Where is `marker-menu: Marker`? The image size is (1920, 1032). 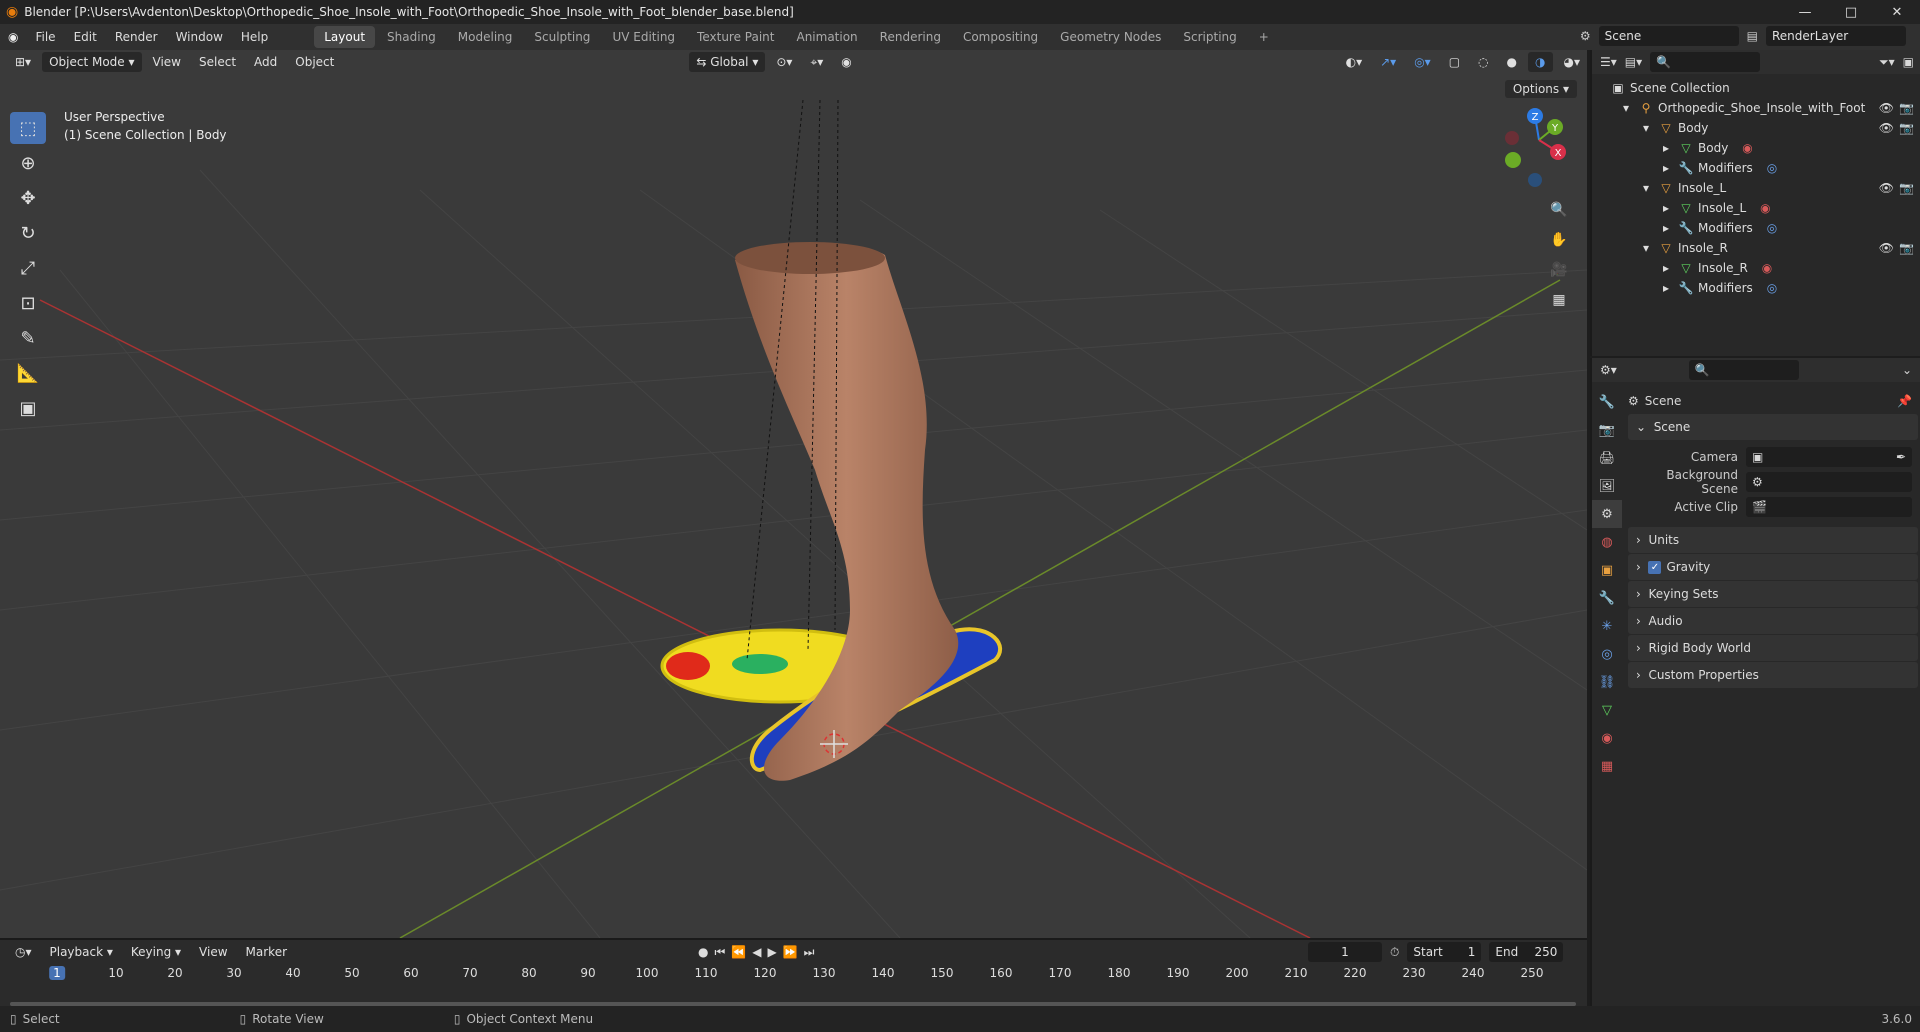
marker-menu: Marker is located at coordinates (266, 952).